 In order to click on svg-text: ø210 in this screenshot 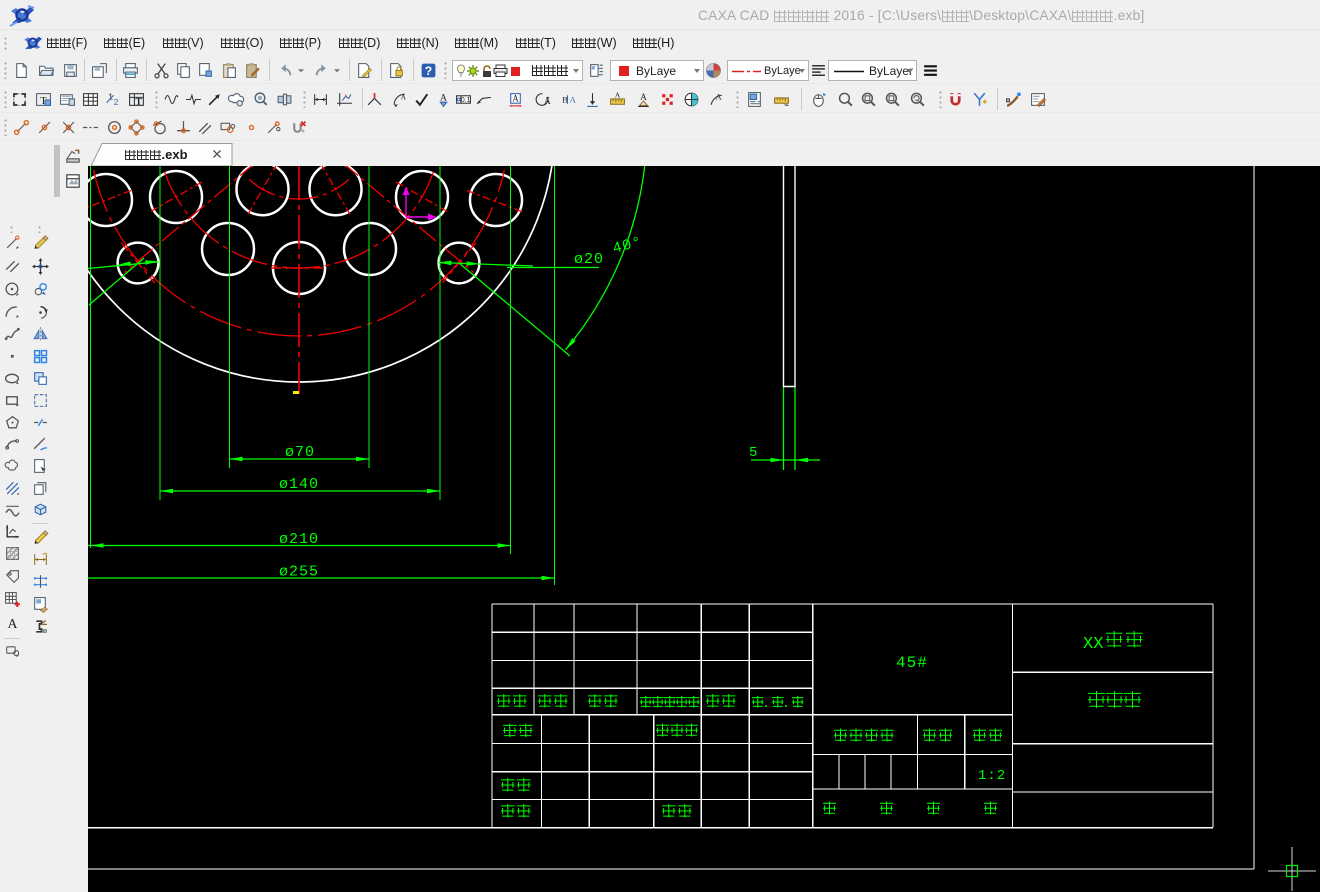, I will do `click(299, 539)`.